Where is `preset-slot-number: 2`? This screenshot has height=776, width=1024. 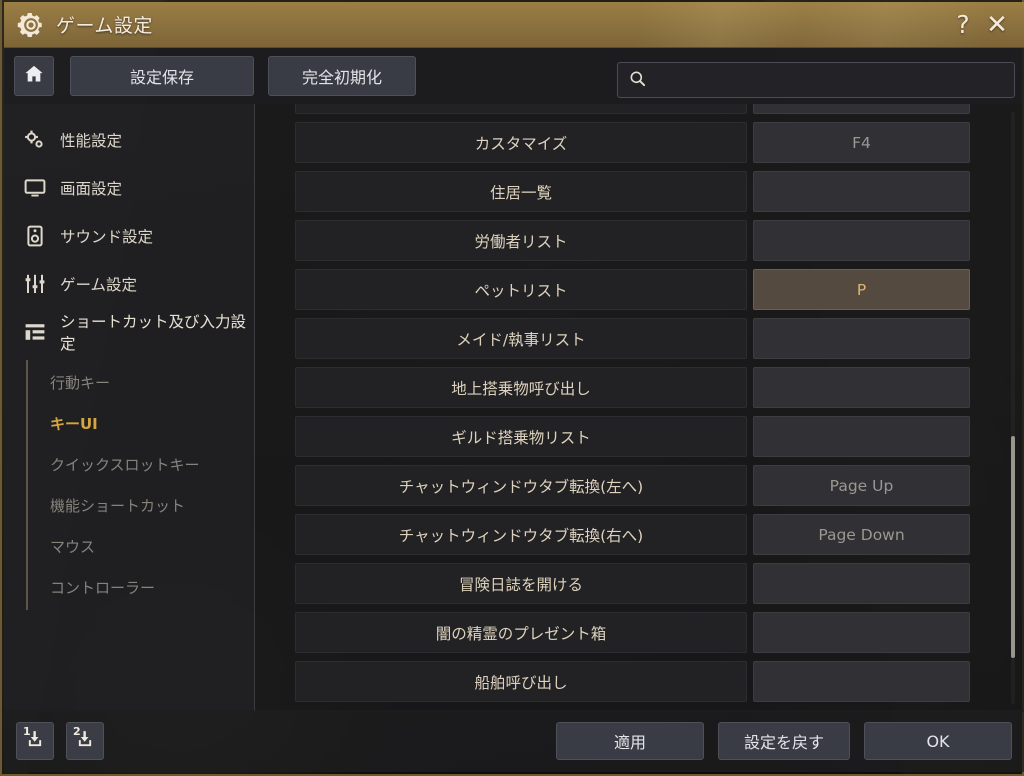 preset-slot-number: 2 is located at coordinates (77, 731).